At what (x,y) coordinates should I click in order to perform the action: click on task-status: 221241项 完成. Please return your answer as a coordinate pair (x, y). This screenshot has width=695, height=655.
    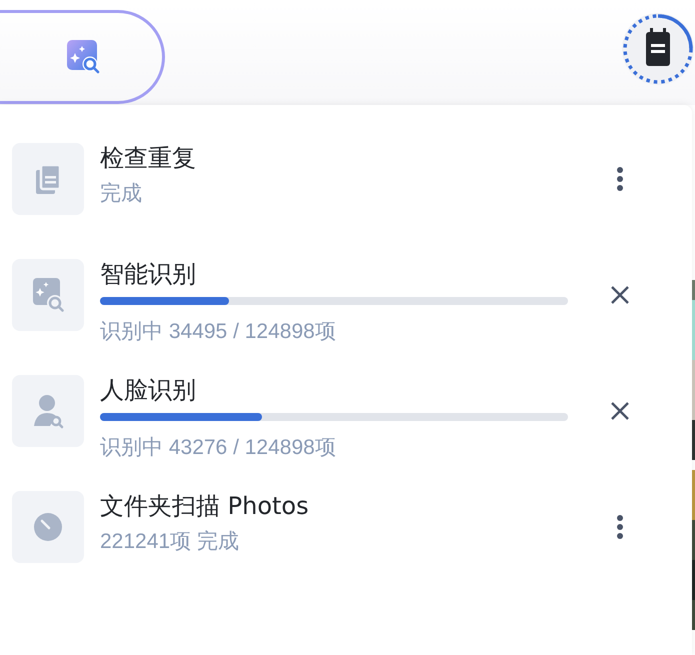
    Looking at the image, I should click on (170, 542).